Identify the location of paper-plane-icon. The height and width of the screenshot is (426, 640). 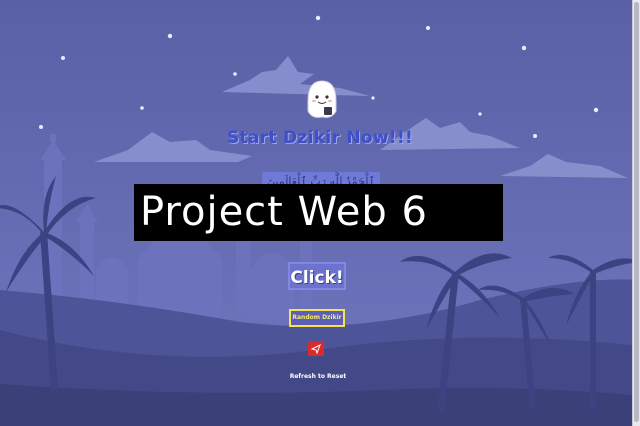
(316, 349).